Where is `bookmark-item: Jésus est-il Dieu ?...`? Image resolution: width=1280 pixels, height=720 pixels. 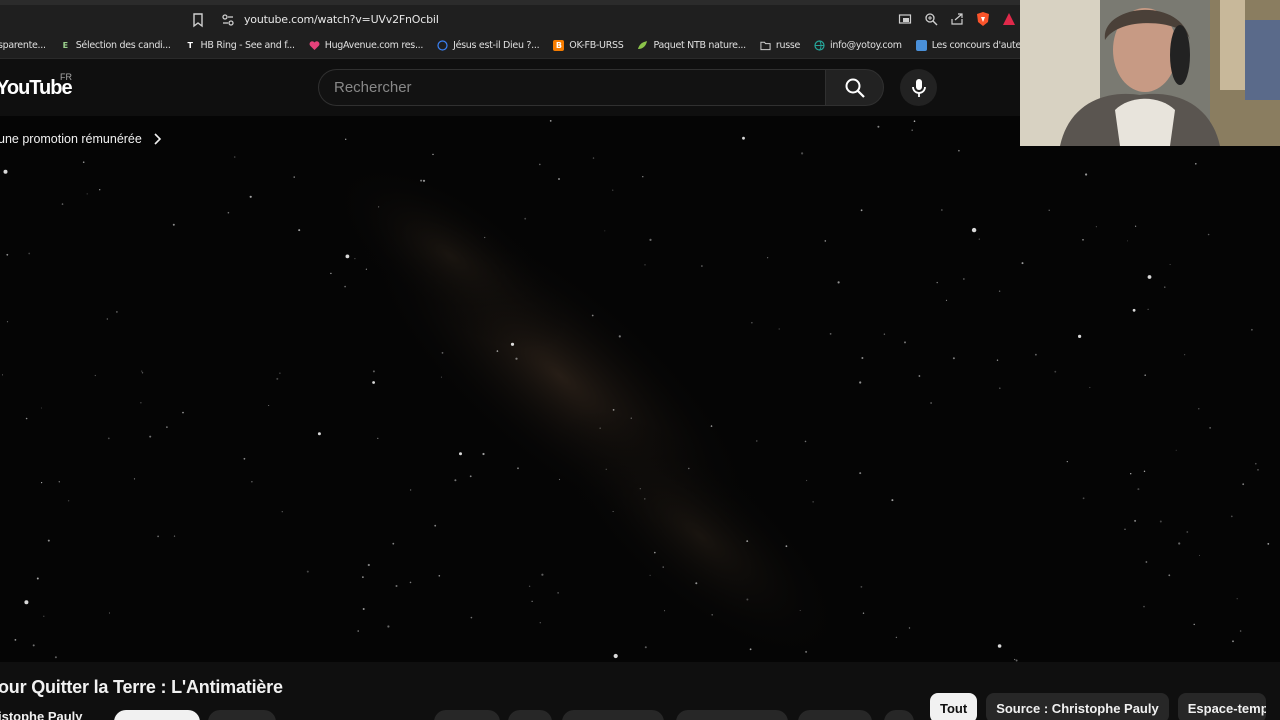
bookmark-item: Jésus est-il Dieu ?... is located at coordinates (488, 45).